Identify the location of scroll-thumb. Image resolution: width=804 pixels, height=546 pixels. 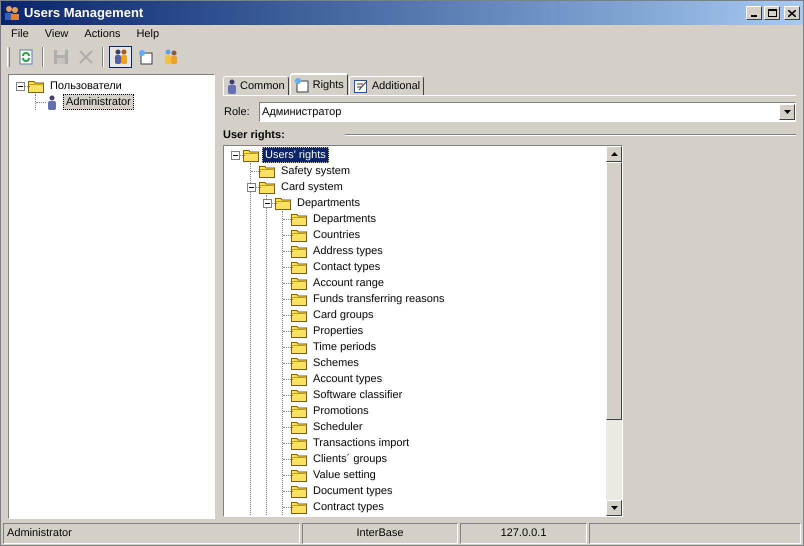
(614, 291).